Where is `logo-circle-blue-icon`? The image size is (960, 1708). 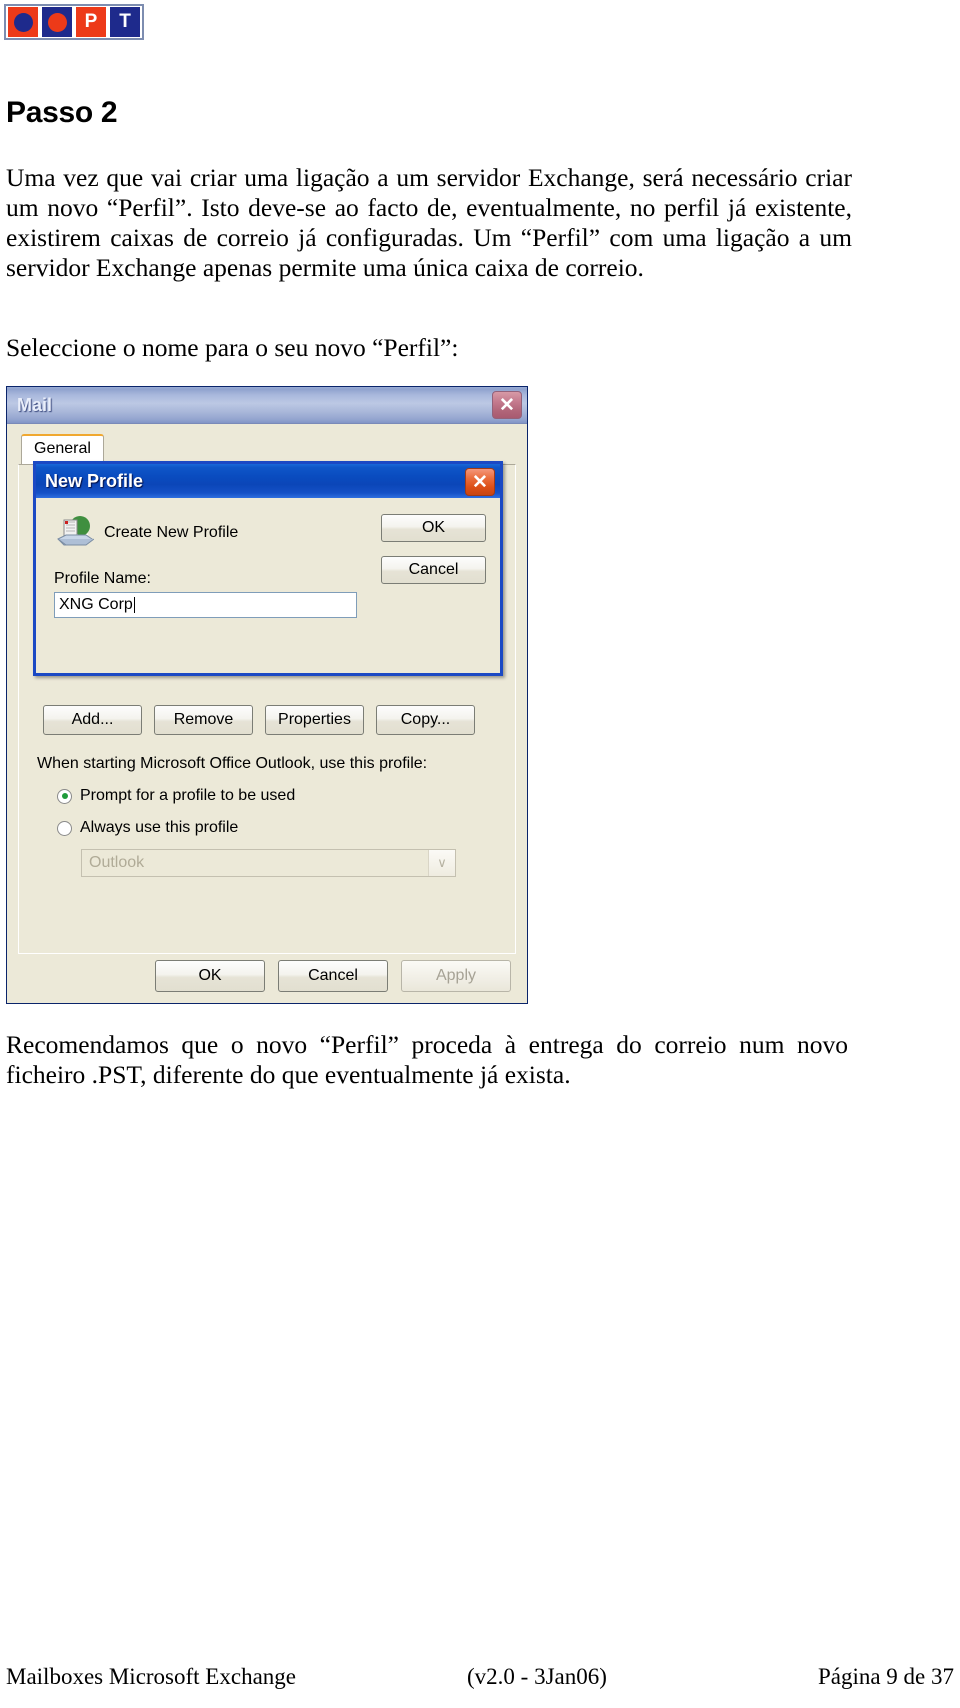
logo-circle-blue-icon is located at coordinates (23, 22).